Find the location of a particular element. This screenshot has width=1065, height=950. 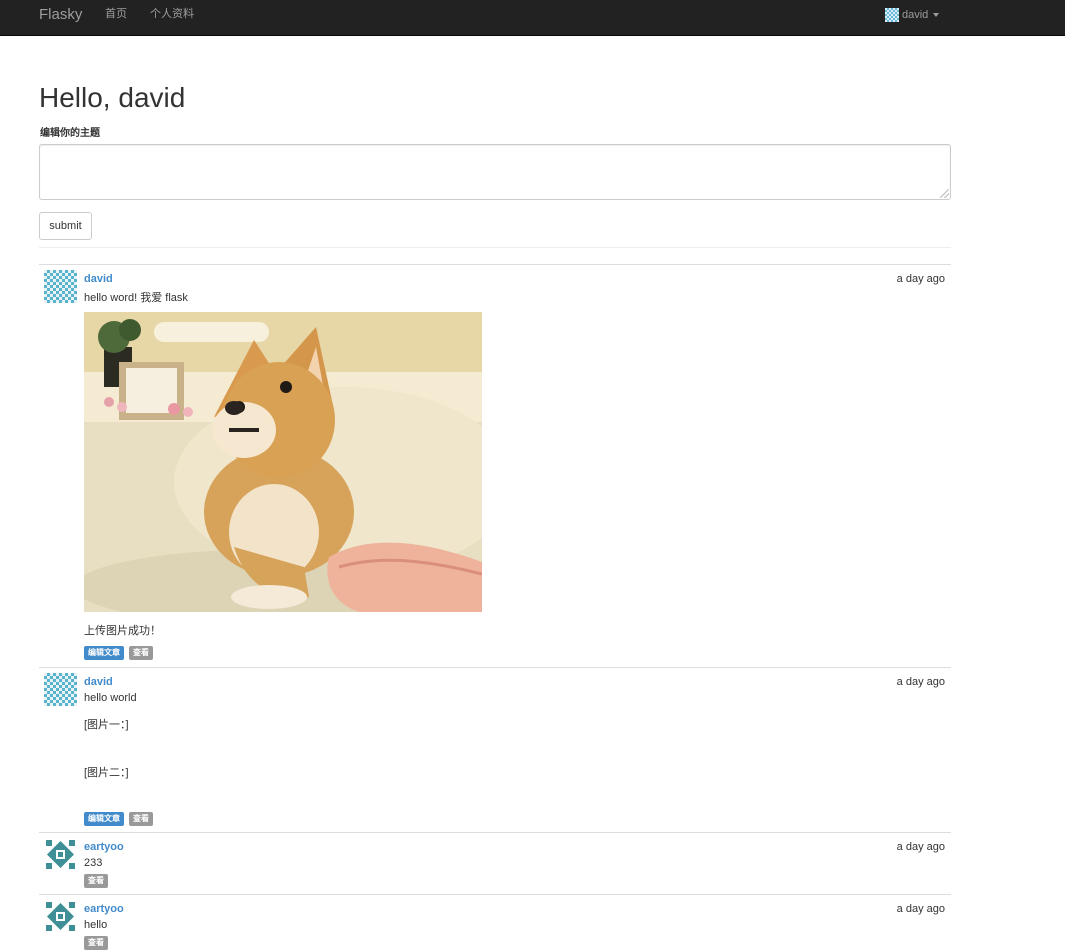

post-body-text: [图片二：] is located at coordinates (106, 773).